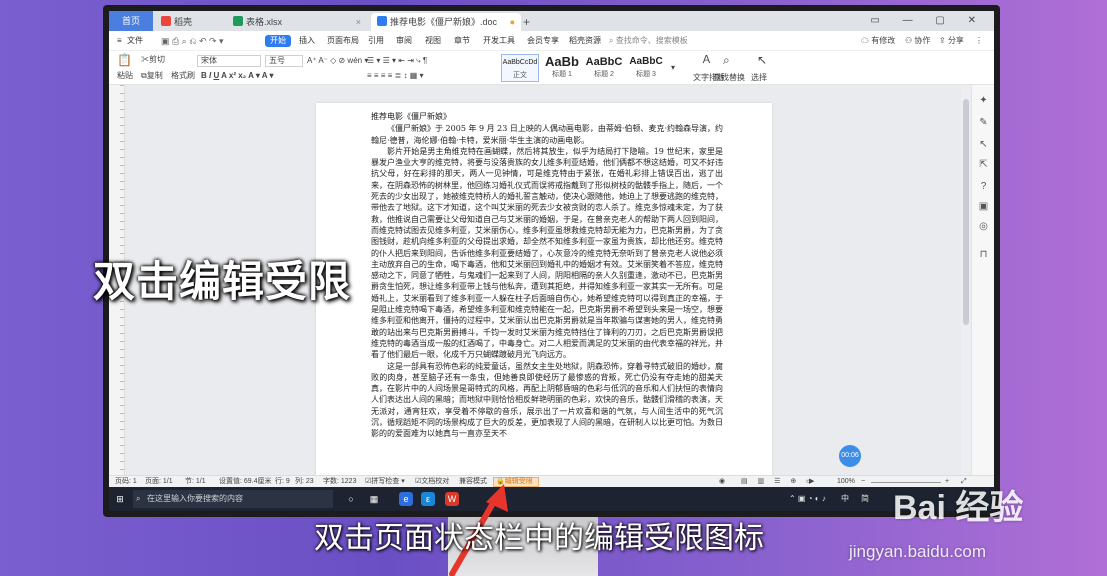 This screenshot has height=576, width=1107. Describe the element at coordinates (928, 21) in the screenshot. I see `window-controls: ▭ — ▢ ✕` at that location.